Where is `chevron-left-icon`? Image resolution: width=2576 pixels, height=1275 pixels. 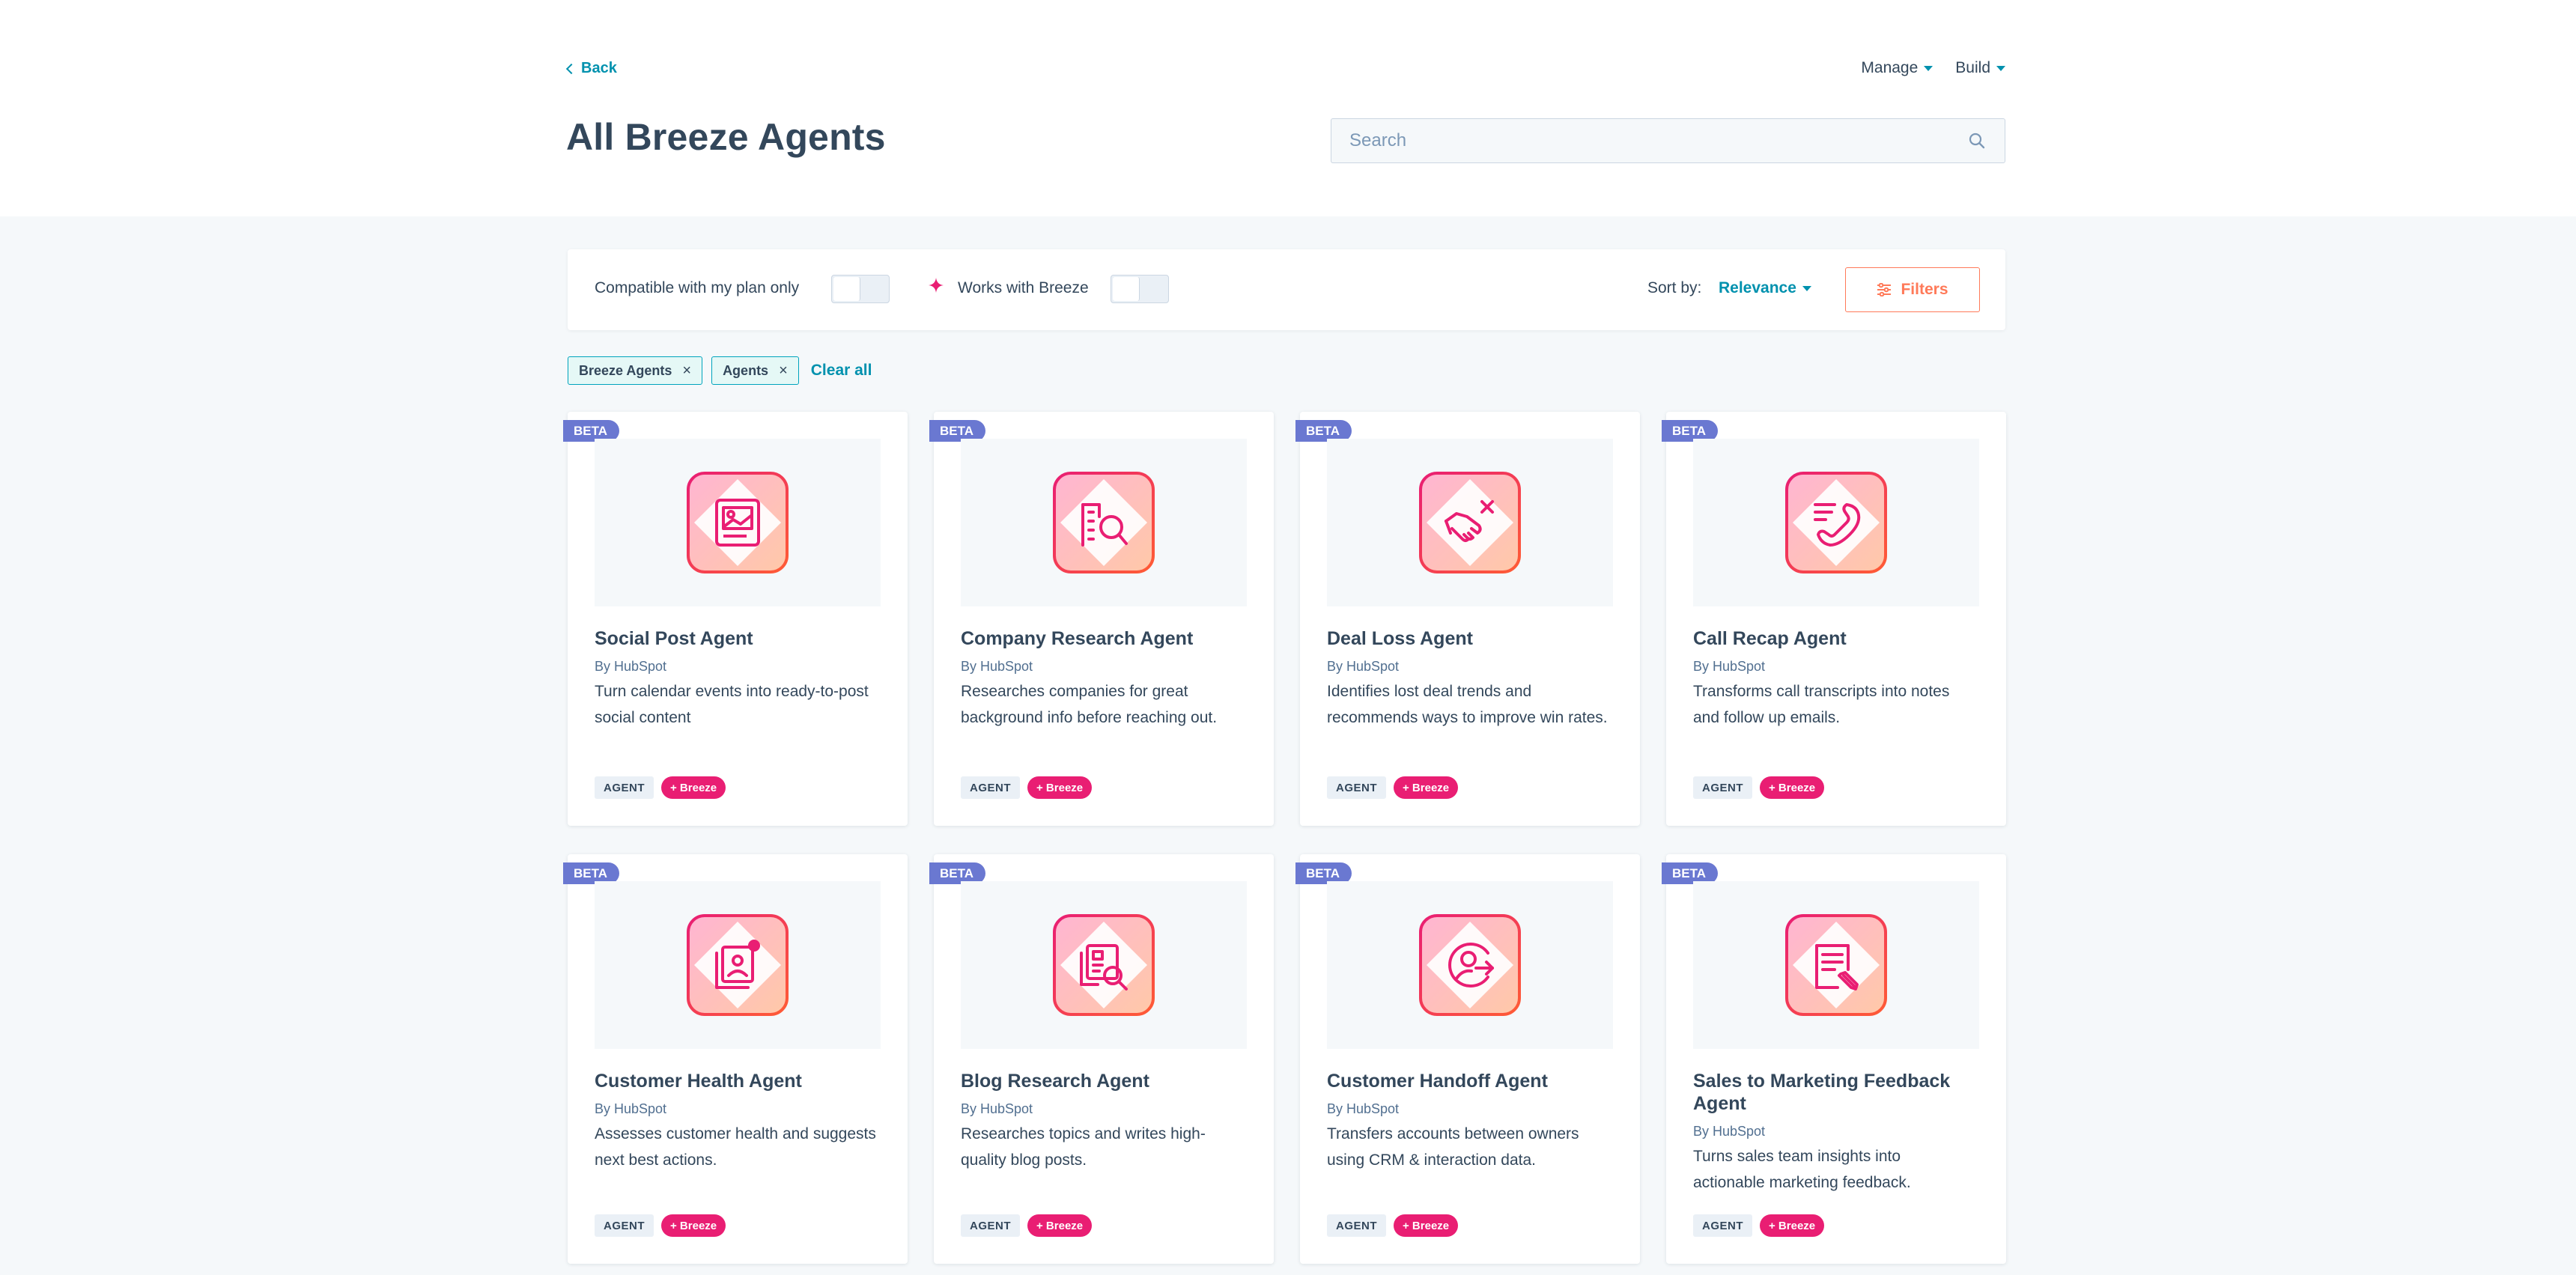 chevron-left-icon is located at coordinates (571, 69).